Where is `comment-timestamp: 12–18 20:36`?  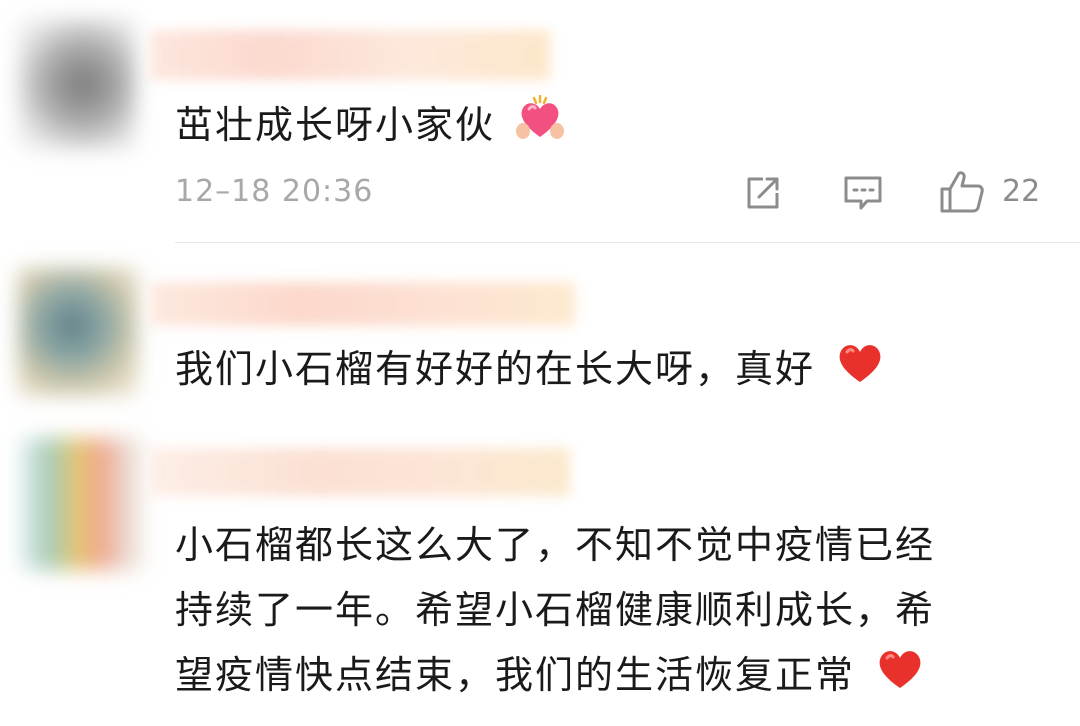
comment-timestamp: 12–18 20:36 is located at coordinates (274, 191).